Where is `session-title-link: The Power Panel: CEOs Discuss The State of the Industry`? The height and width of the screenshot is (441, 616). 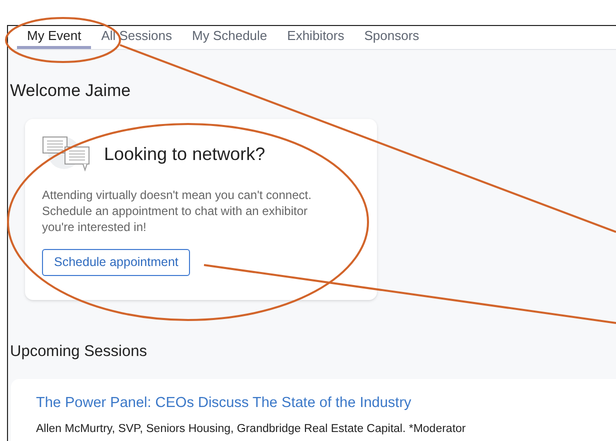
session-title-link: The Power Panel: CEOs Discuss The State of the Industry is located at coordinates (224, 404).